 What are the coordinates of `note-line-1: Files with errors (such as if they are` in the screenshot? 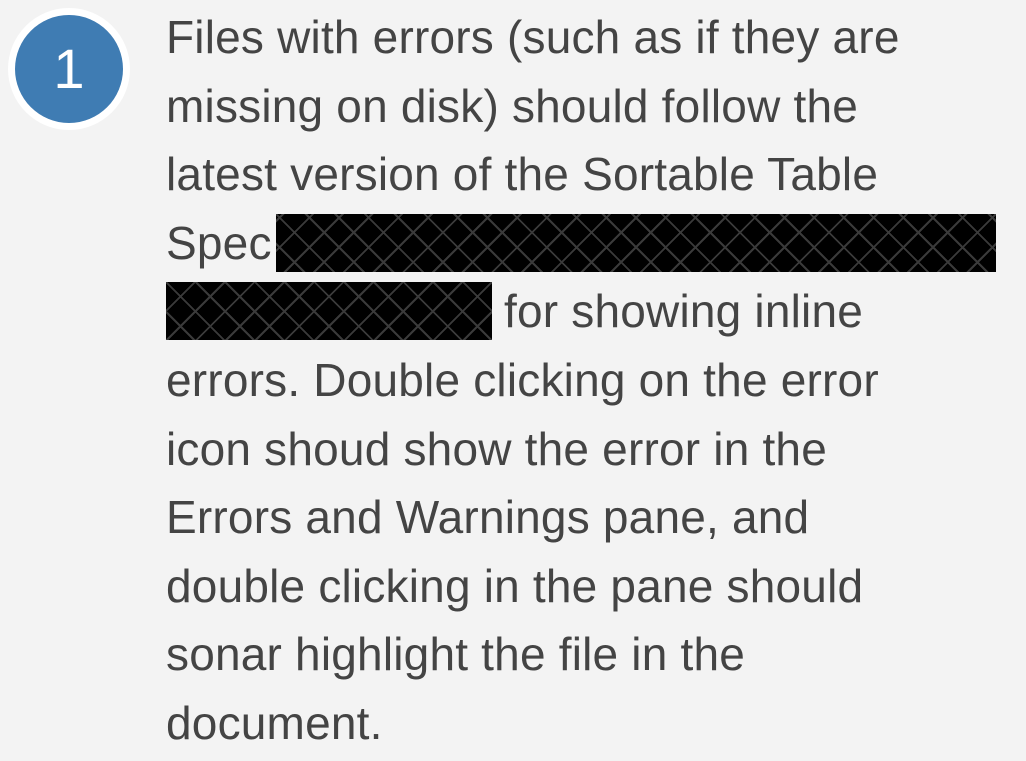 It's located at (533, 37).